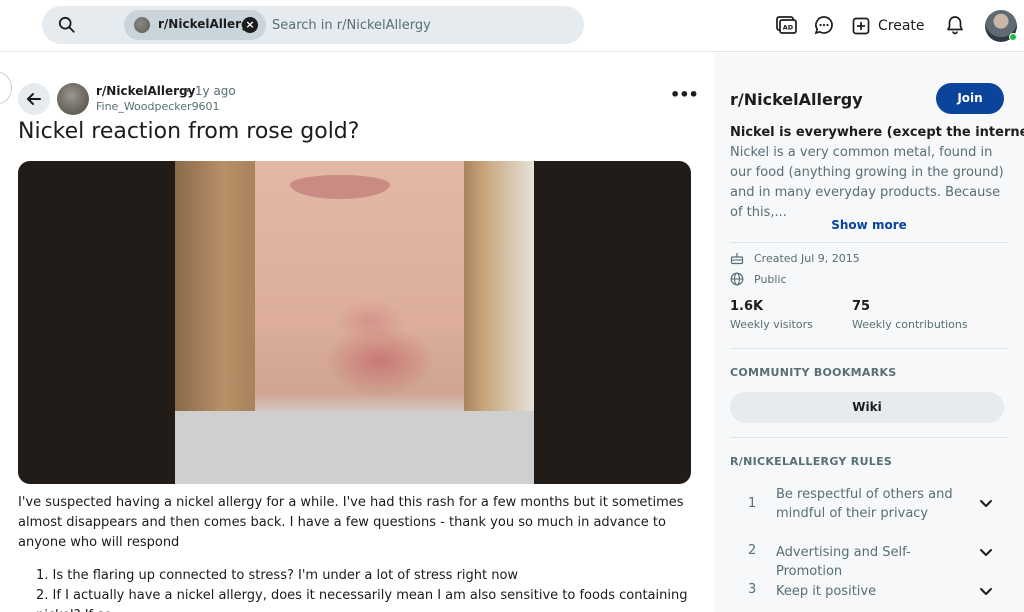 This screenshot has height=612, width=1024. I want to click on bell-icon, so click(955, 25).